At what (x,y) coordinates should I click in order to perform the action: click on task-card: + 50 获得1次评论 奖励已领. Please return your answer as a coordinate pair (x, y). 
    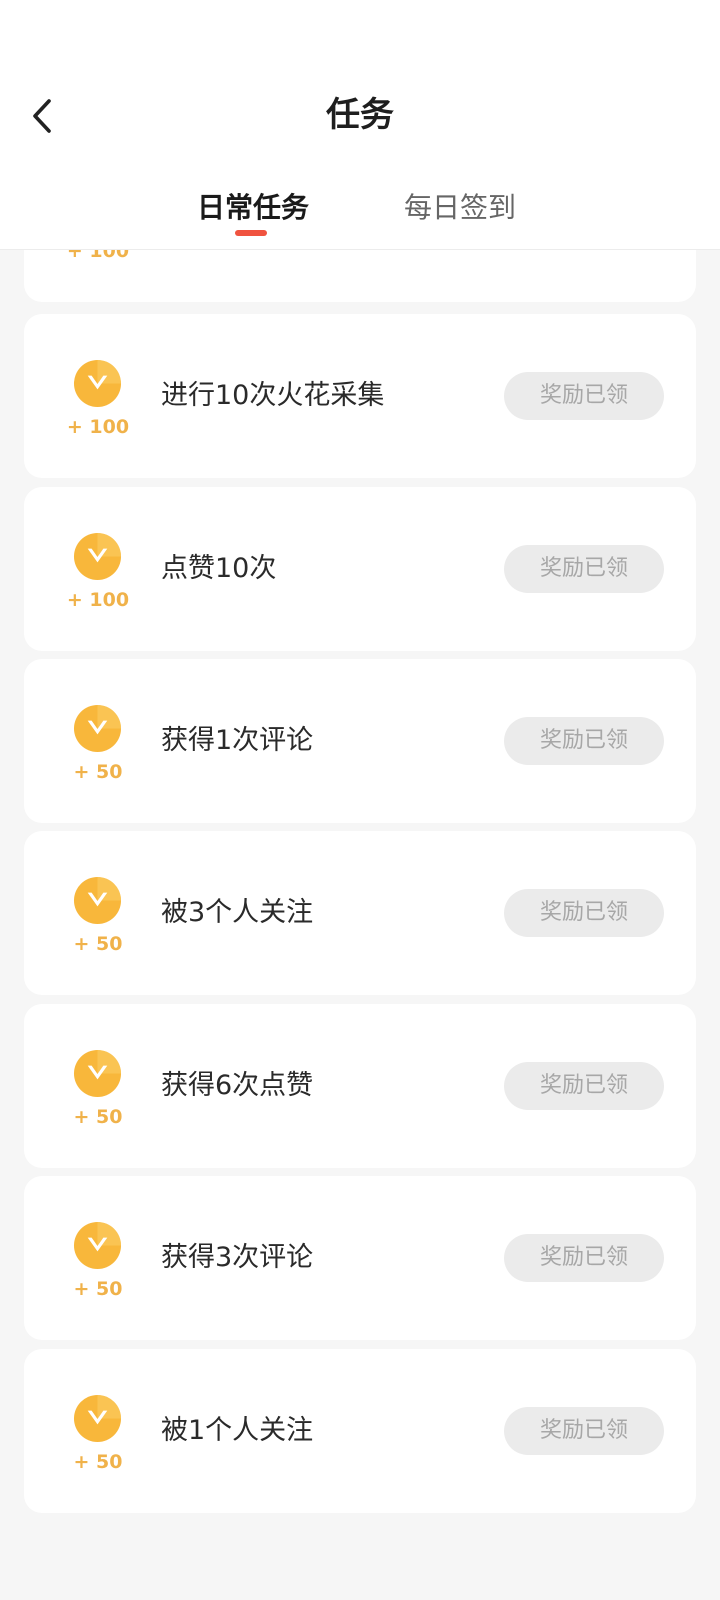
    Looking at the image, I should click on (360, 741).